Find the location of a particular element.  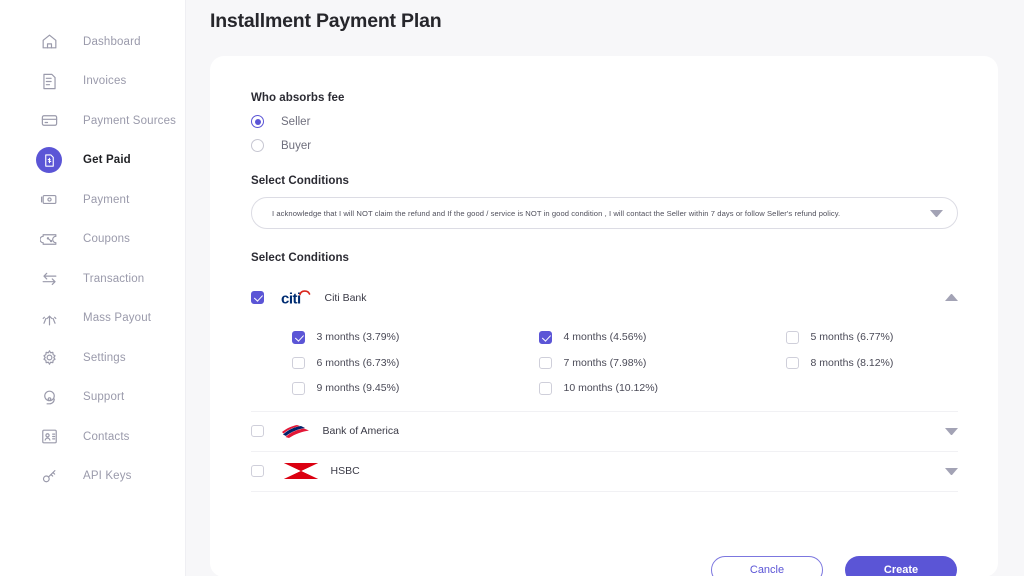

bank-name: Bank of America is located at coordinates (360, 431).